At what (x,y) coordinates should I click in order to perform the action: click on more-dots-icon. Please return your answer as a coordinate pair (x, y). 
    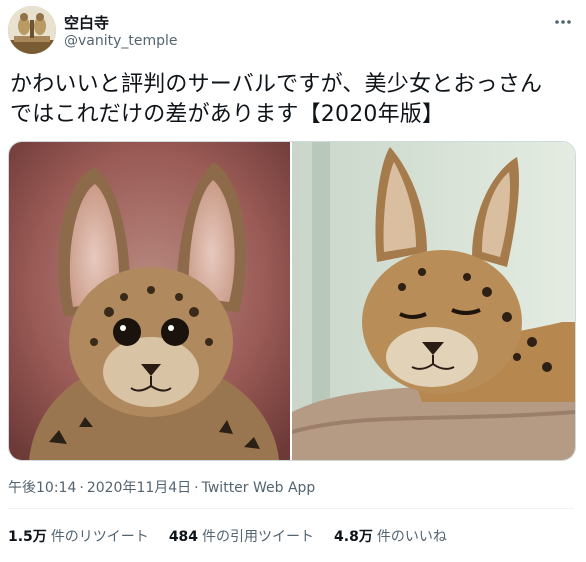
    Looking at the image, I should click on (563, 22).